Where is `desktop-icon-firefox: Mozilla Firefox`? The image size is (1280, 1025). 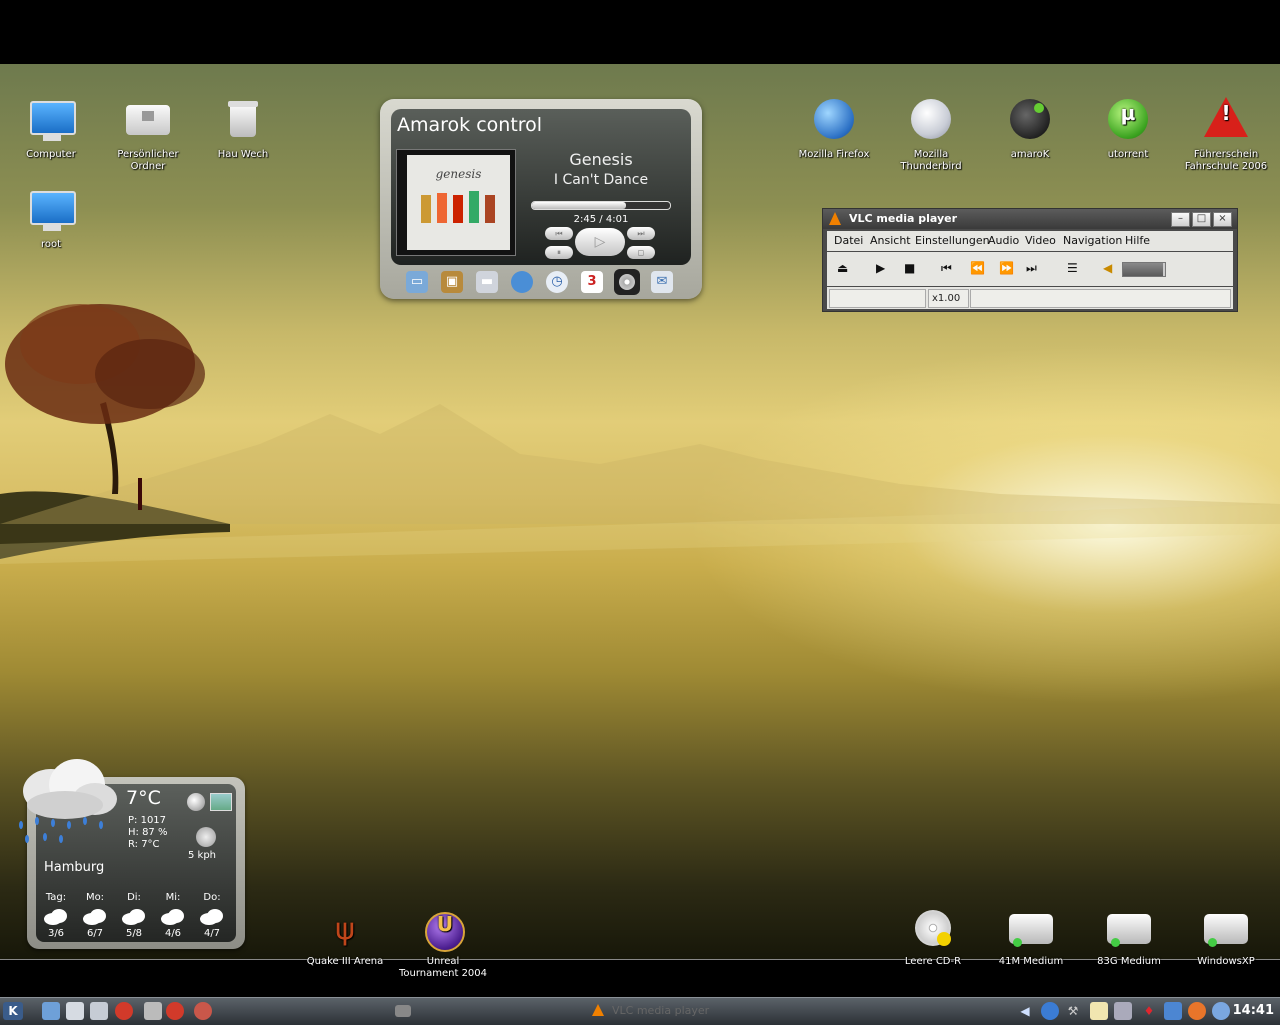
desktop-icon-firefox: Mozilla Firefox is located at coordinates (834, 129).